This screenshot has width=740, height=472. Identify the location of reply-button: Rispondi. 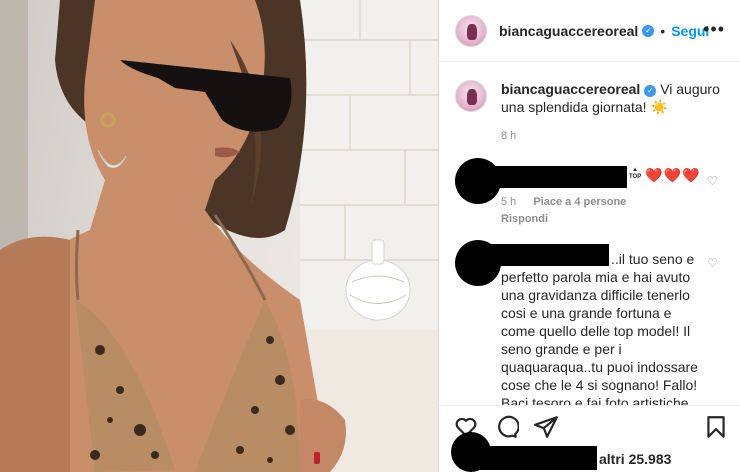
(524, 219).